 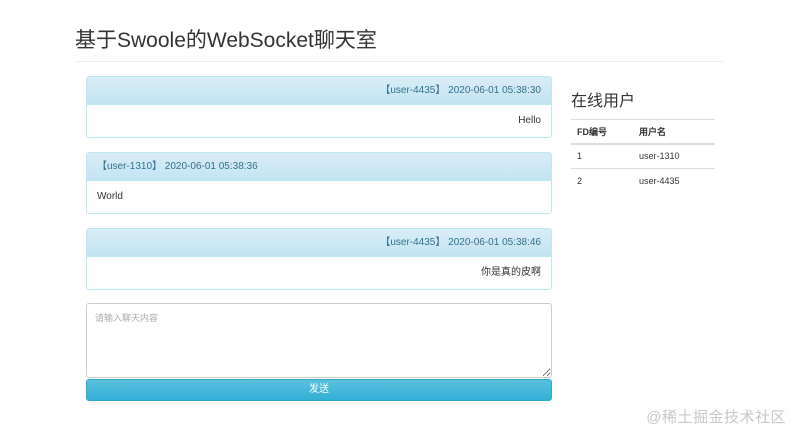 I want to click on column-header-username: 用户名, so click(x=674, y=132).